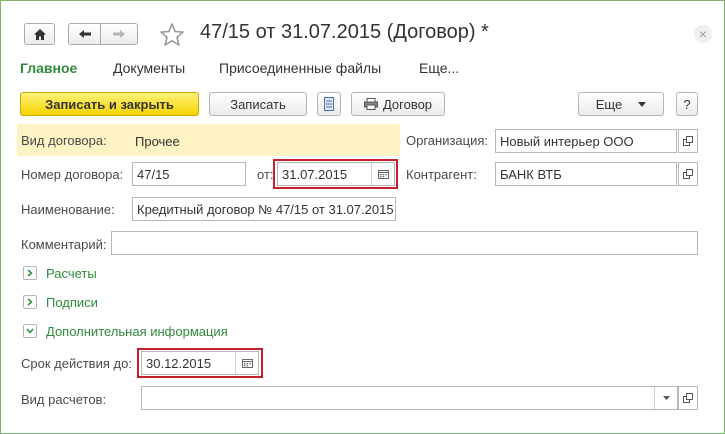  I want to click on organization-open-button, so click(688, 141).